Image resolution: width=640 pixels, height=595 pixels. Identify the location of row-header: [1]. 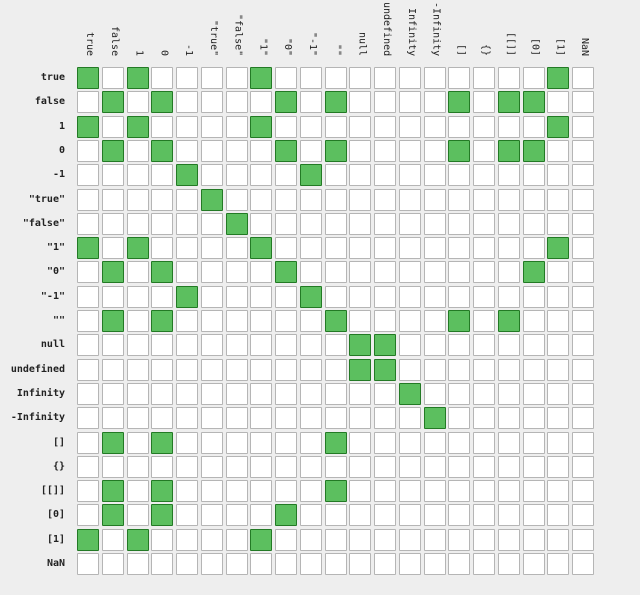
(55, 539).